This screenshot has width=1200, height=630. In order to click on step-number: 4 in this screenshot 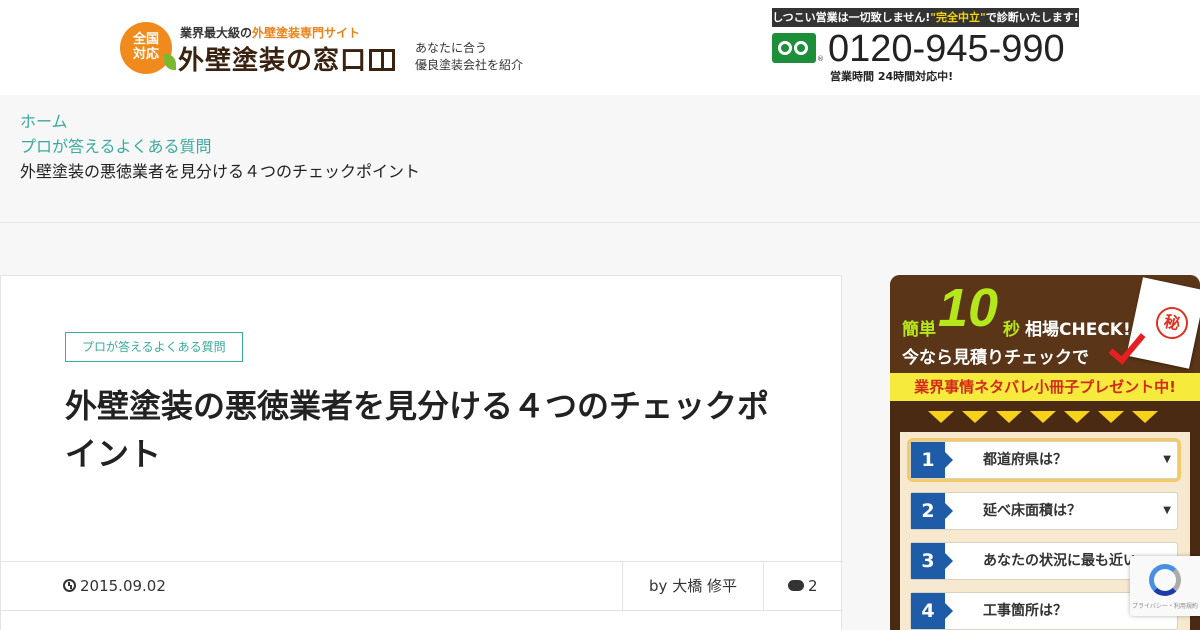, I will do `click(932, 611)`.